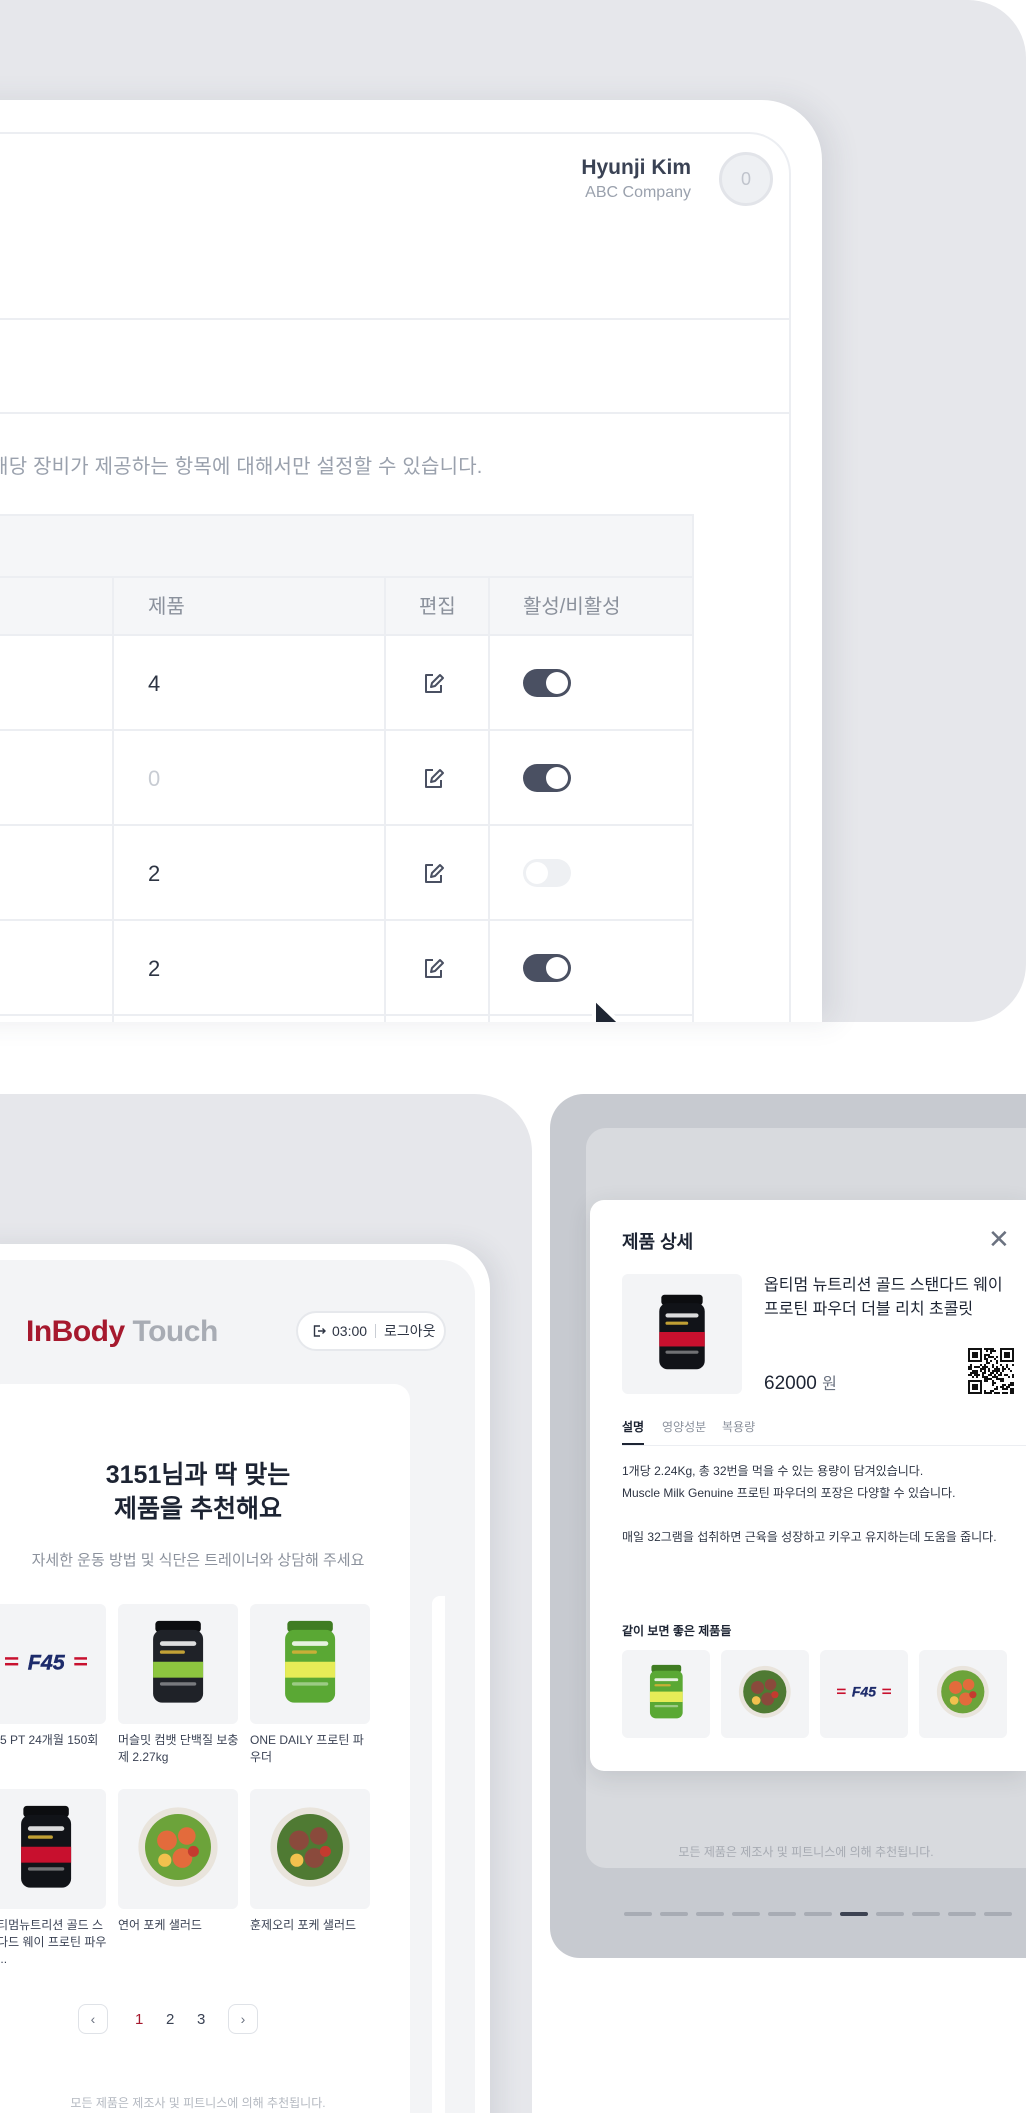  What do you see at coordinates (93, 2019) in the screenshot?
I see `prev-page-button: ‹` at bounding box center [93, 2019].